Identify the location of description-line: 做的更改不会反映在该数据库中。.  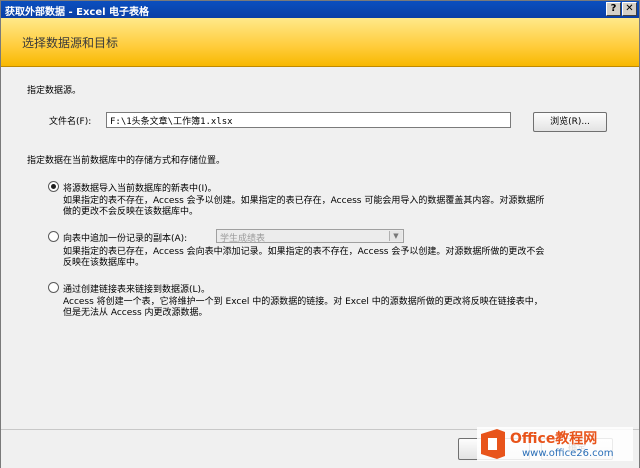
(131, 212).